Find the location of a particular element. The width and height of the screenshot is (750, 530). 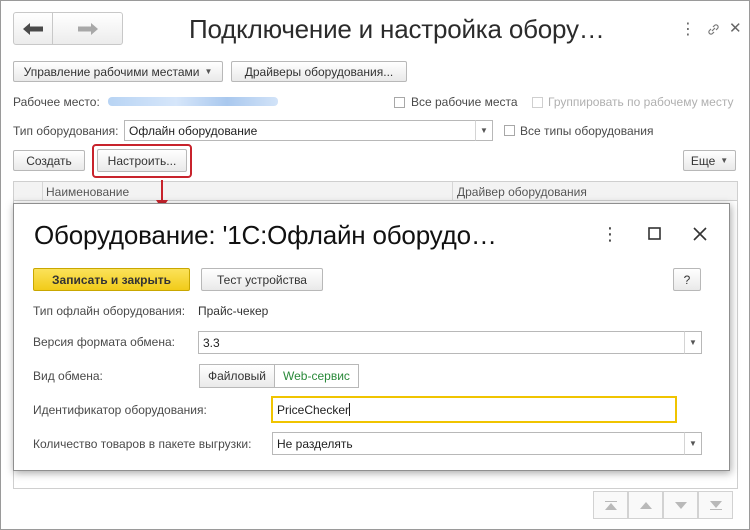

text-cursor is located at coordinates (350, 409).